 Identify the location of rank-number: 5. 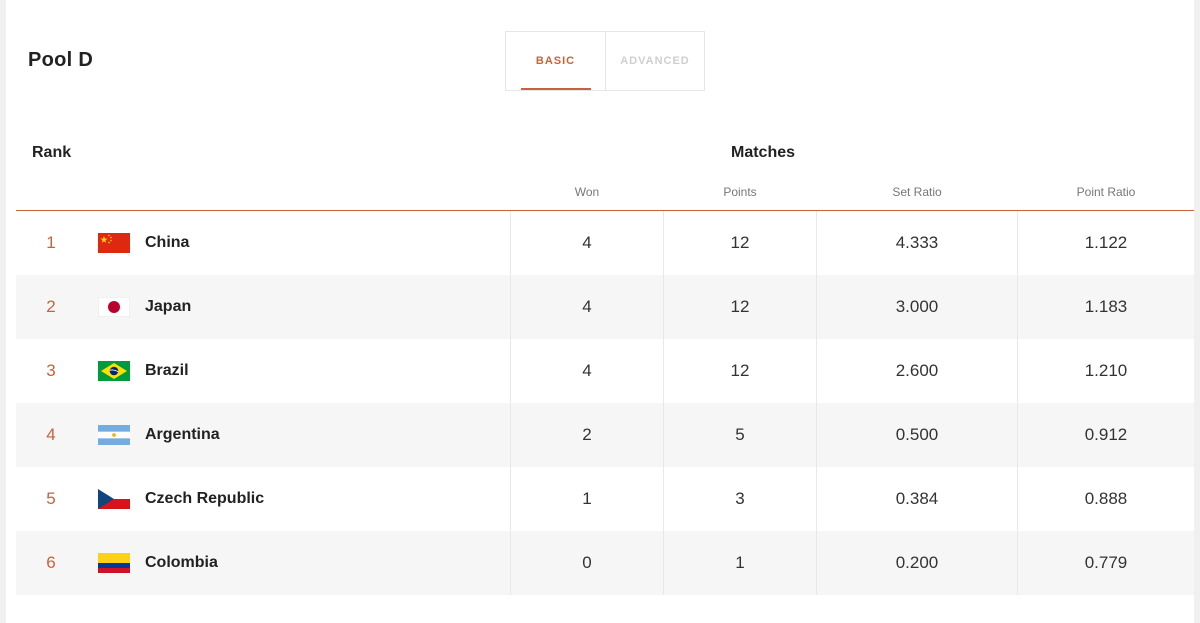
(51, 498).